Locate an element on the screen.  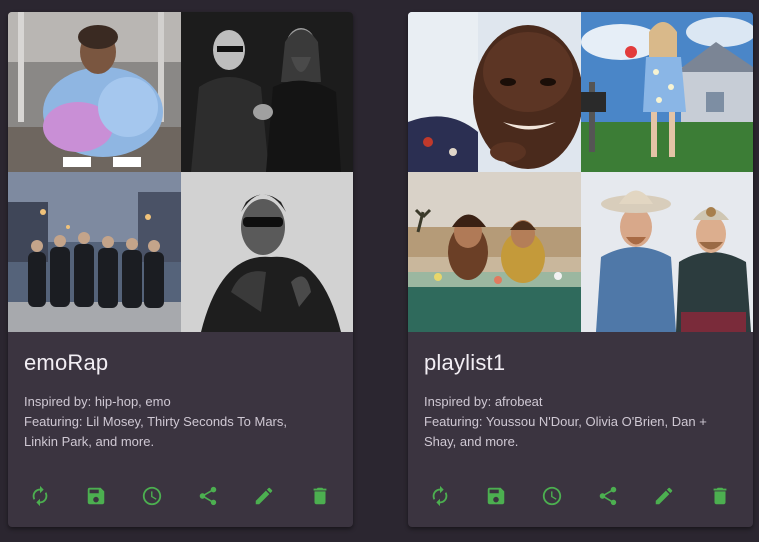
featuring-text-line-2: Linkin Park, and more. is located at coordinates (89, 441).